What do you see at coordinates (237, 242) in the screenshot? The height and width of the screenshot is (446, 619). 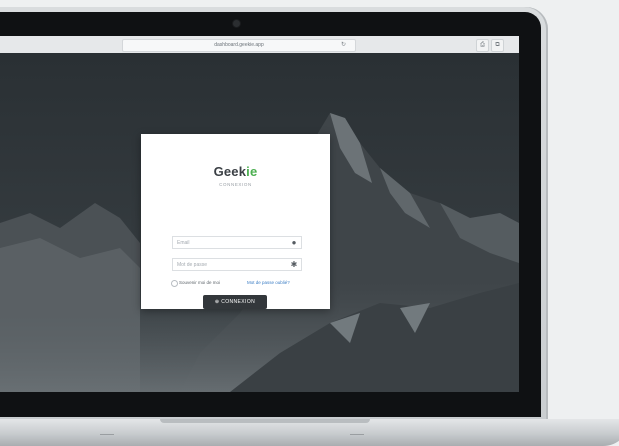 I see `email-field: Email` at bounding box center [237, 242].